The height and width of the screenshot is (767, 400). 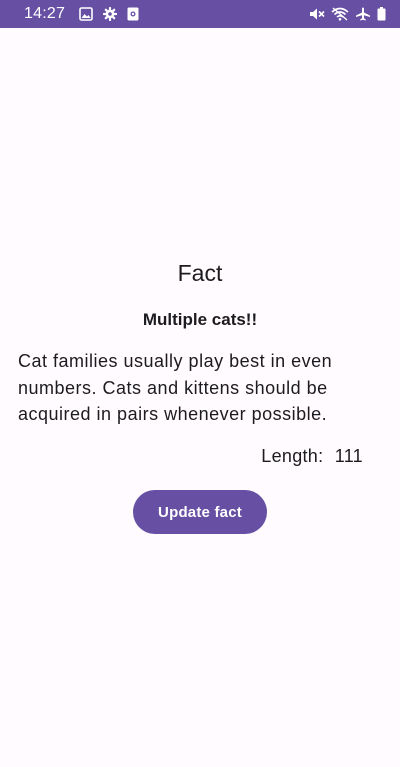 I want to click on mute-icon, so click(x=317, y=14).